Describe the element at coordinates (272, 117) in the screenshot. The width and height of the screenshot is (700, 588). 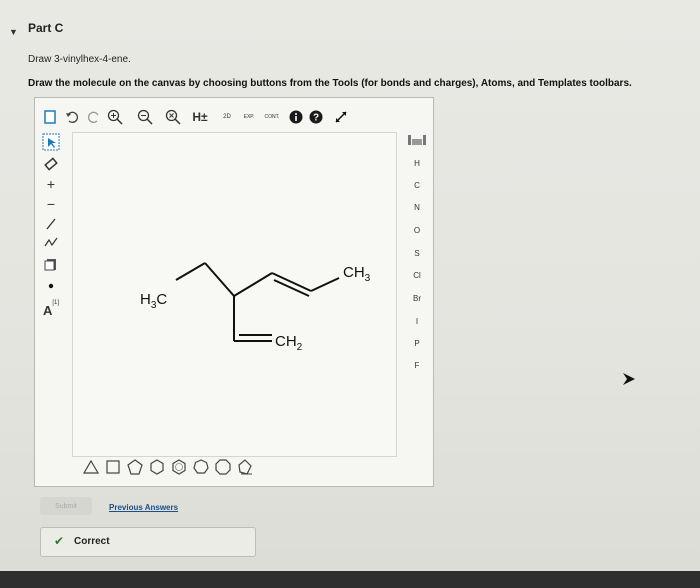
I see `contract-button: CONT.` at that location.